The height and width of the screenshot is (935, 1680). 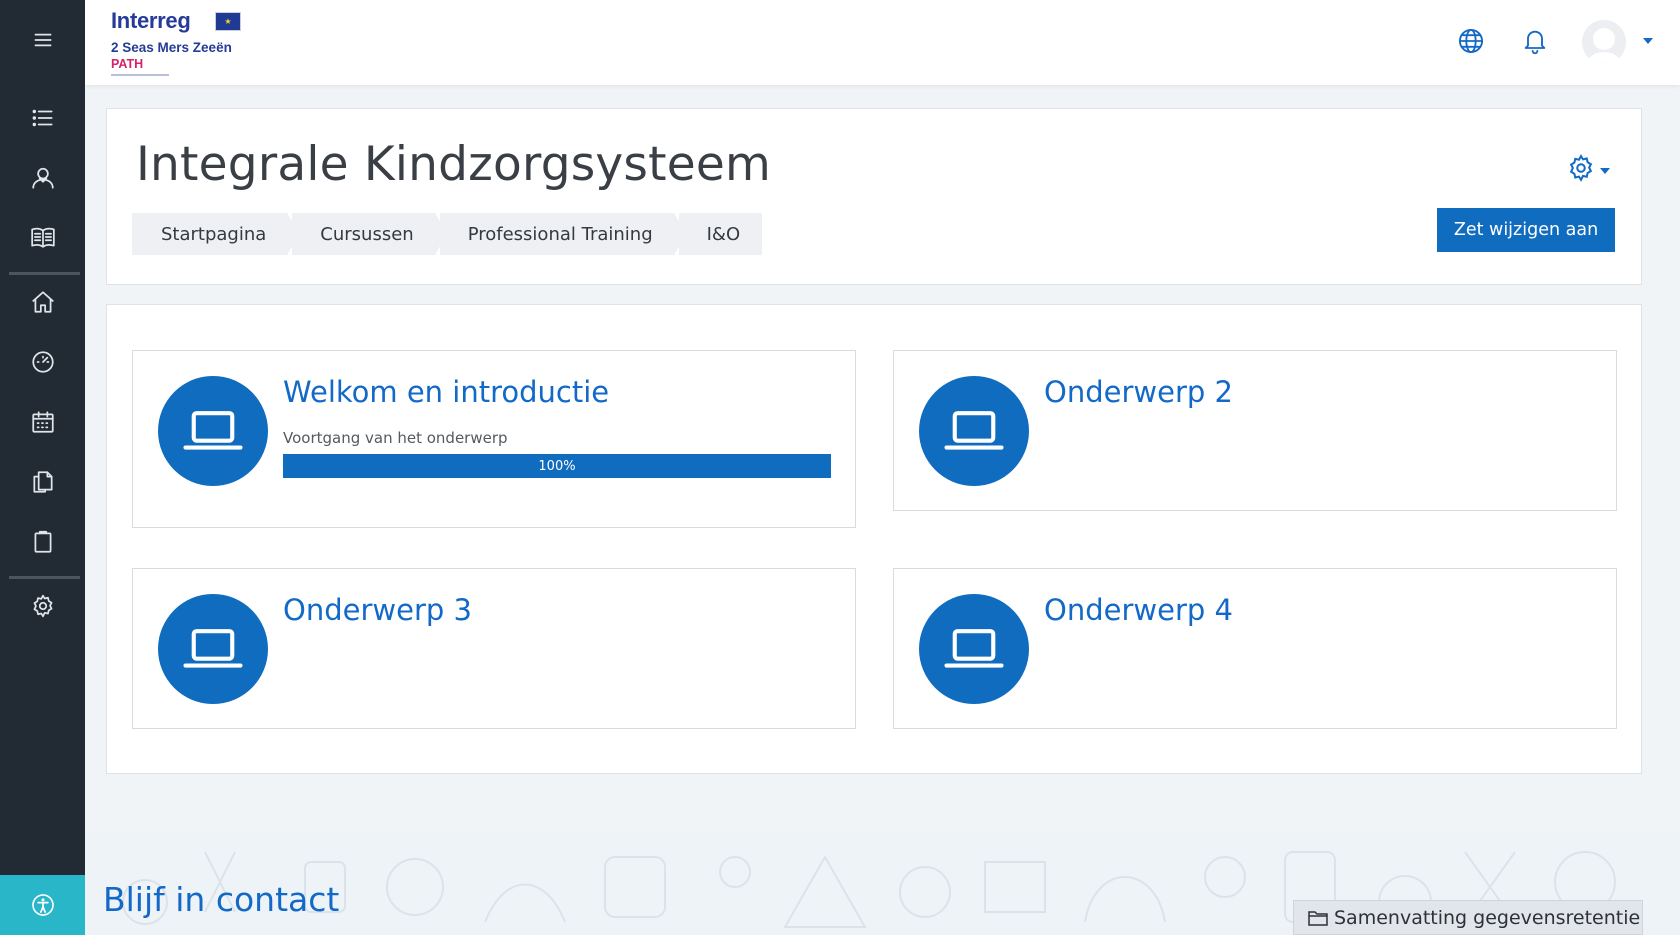 I want to click on progress-bar: 100%, so click(x=557, y=466).